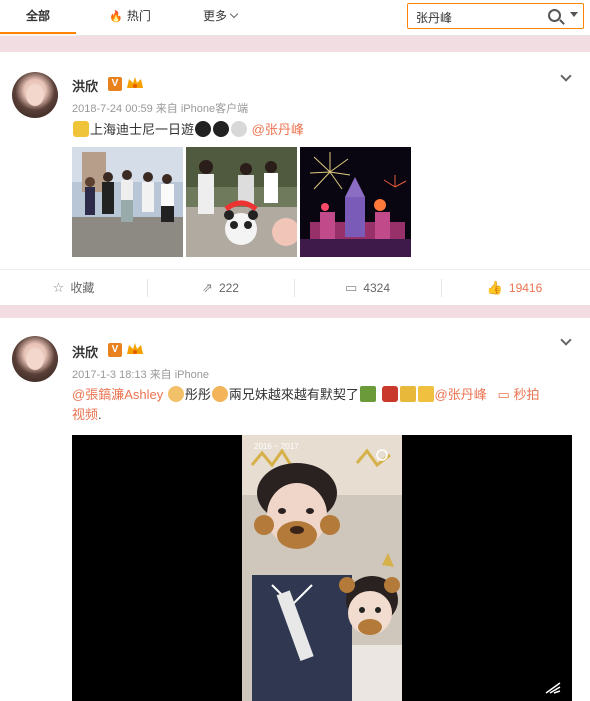 The width and height of the screenshot is (590, 701). I want to click on tab-hot: 🔥 热门, so click(130, 17).